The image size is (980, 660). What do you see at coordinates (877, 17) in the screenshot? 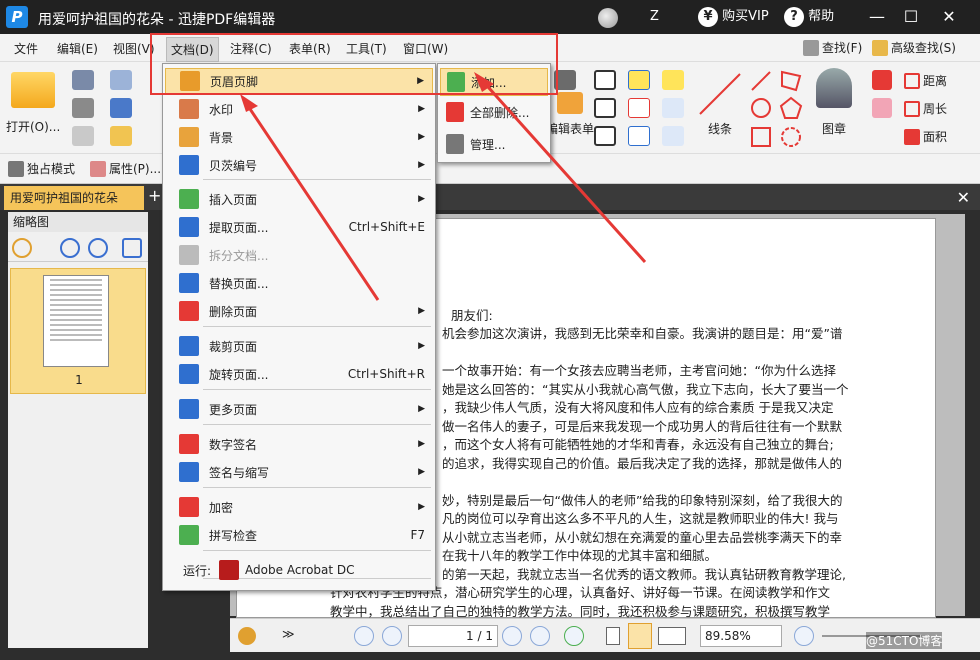
I see `minimize-button: —` at bounding box center [877, 17].